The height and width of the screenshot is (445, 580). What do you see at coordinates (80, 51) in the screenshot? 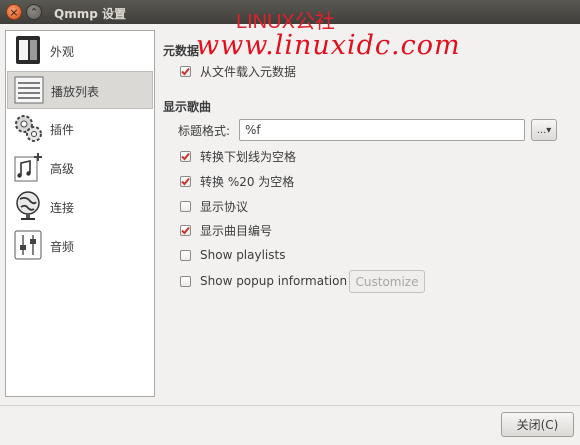
I see `sidebar-item-appearance: 外观` at bounding box center [80, 51].